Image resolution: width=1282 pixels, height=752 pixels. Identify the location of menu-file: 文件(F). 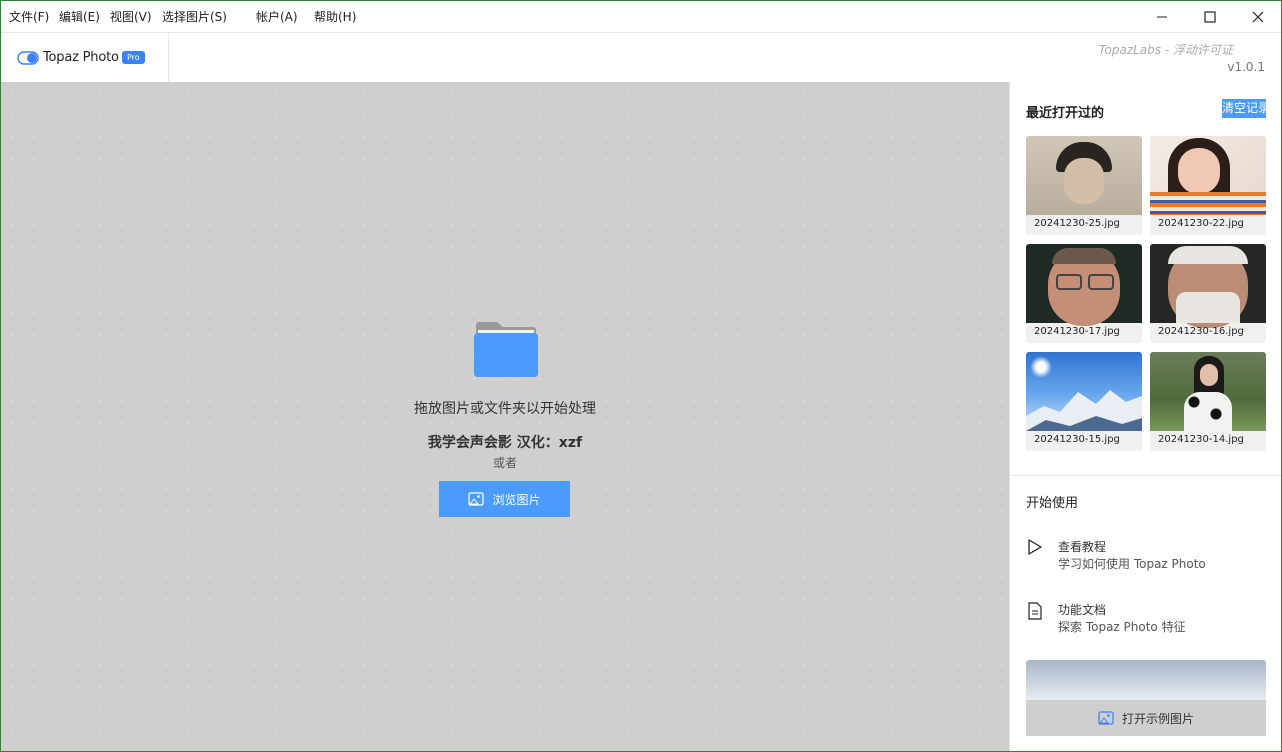
(29, 16).